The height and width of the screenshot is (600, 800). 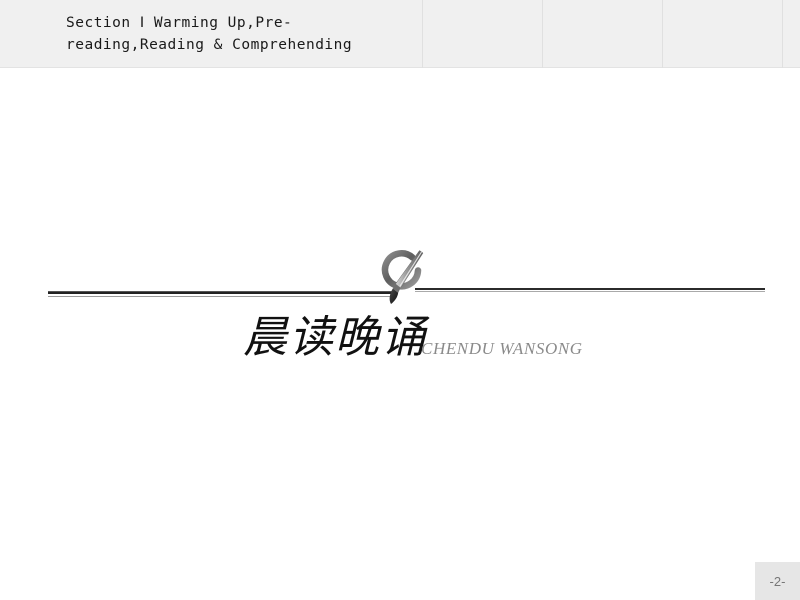 I want to click on page-number-label: -2-, so click(x=777, y=581).